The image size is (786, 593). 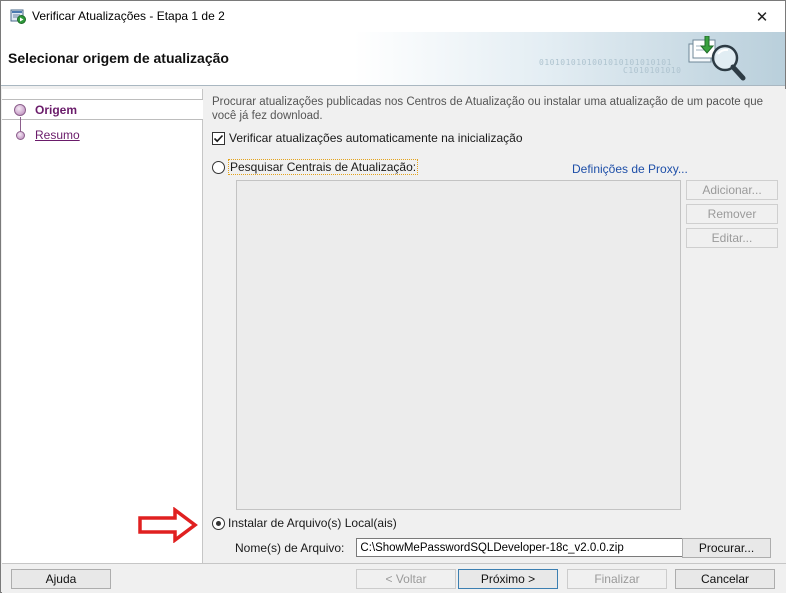 I want to click on header-binary-decoration-2: C1010101010, so click(x=652, y=70).